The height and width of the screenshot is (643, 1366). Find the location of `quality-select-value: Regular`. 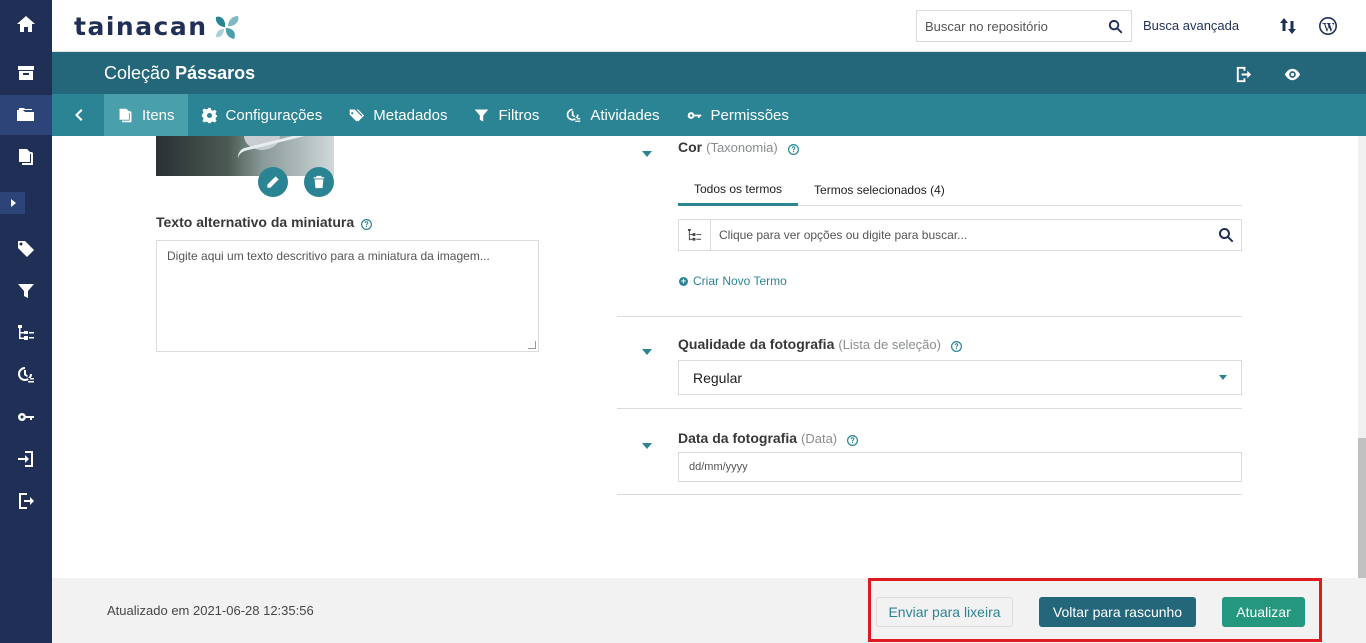

quality-select-value: Regular is located at coordinates (718, 377).